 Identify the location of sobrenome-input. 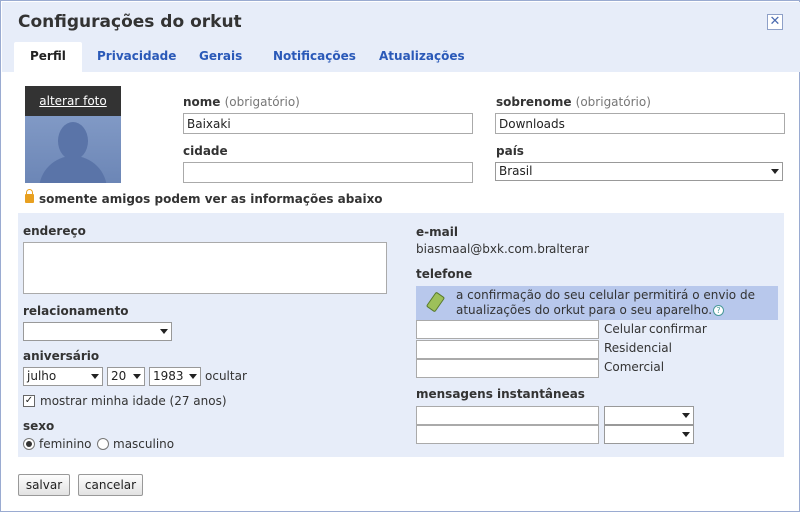
(640, 123).